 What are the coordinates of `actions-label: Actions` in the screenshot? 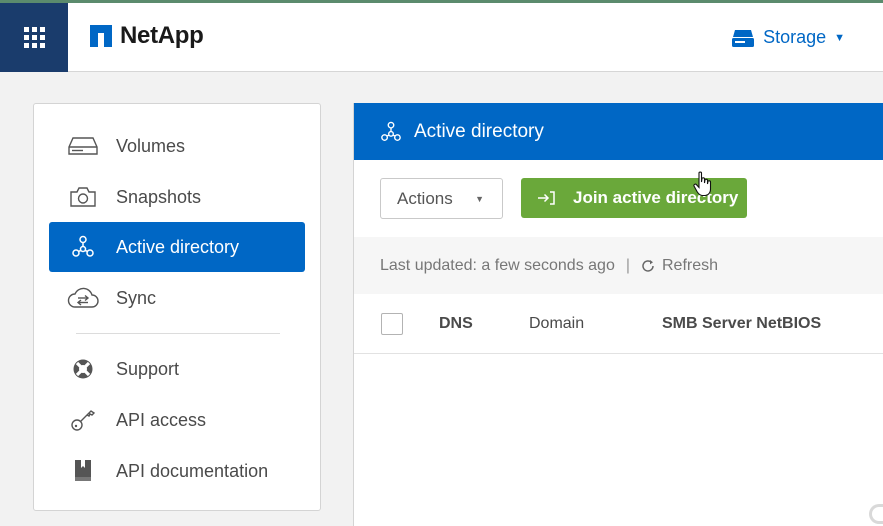 It's located at (425, 198).